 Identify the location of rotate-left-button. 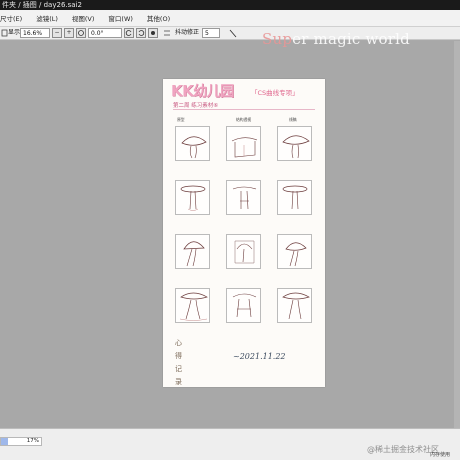
(129, 33).